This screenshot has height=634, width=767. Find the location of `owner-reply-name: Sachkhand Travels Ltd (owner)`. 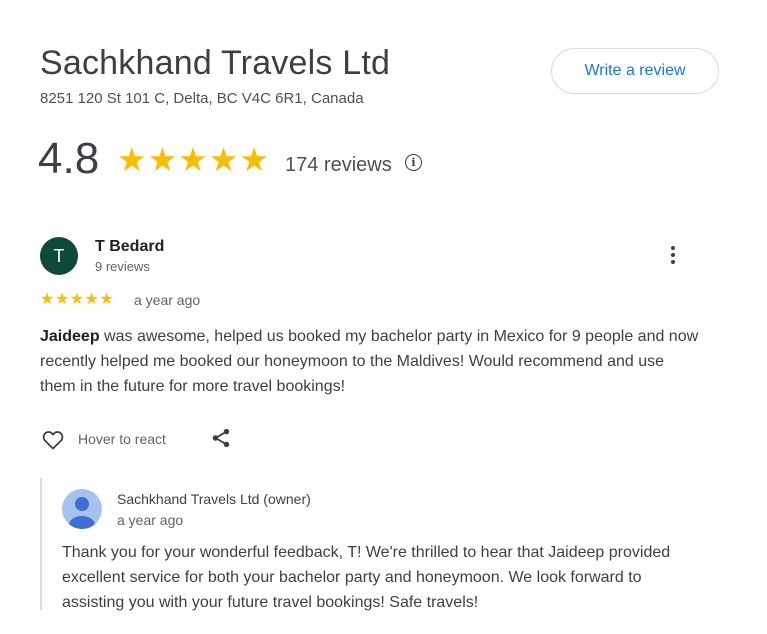

owner-reply-name: Sachkhand Travels Ltd (owner) is located at coordinates (214, 499).